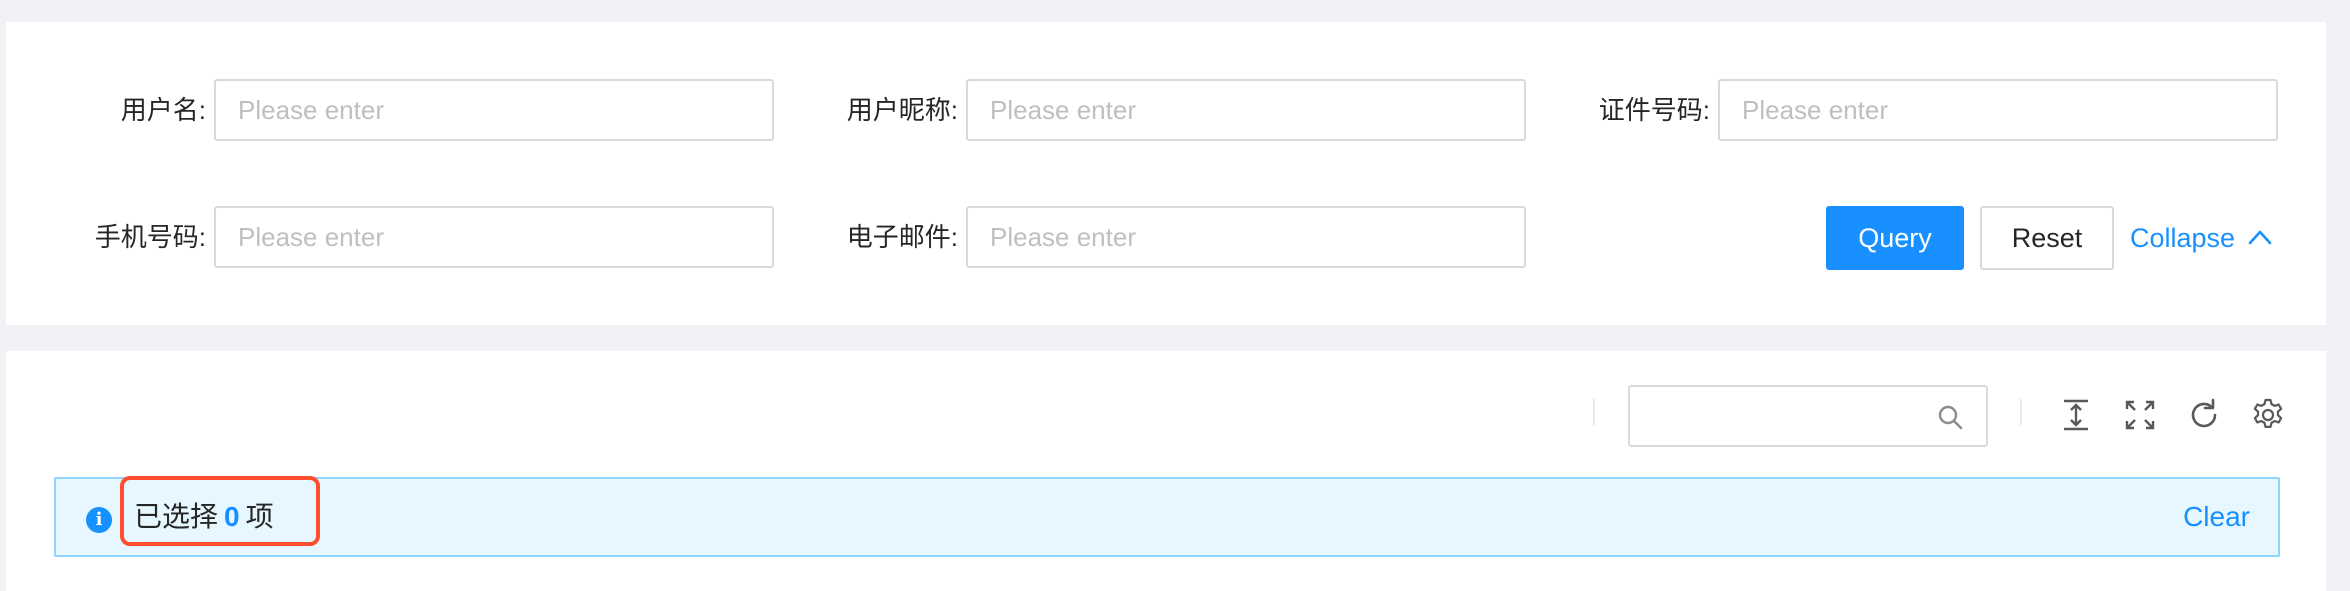 This screenshot has width=2350, height=591. Describe the element at coordinates (1780, 416) in the screenshot. I see `table-search-input` at that location.